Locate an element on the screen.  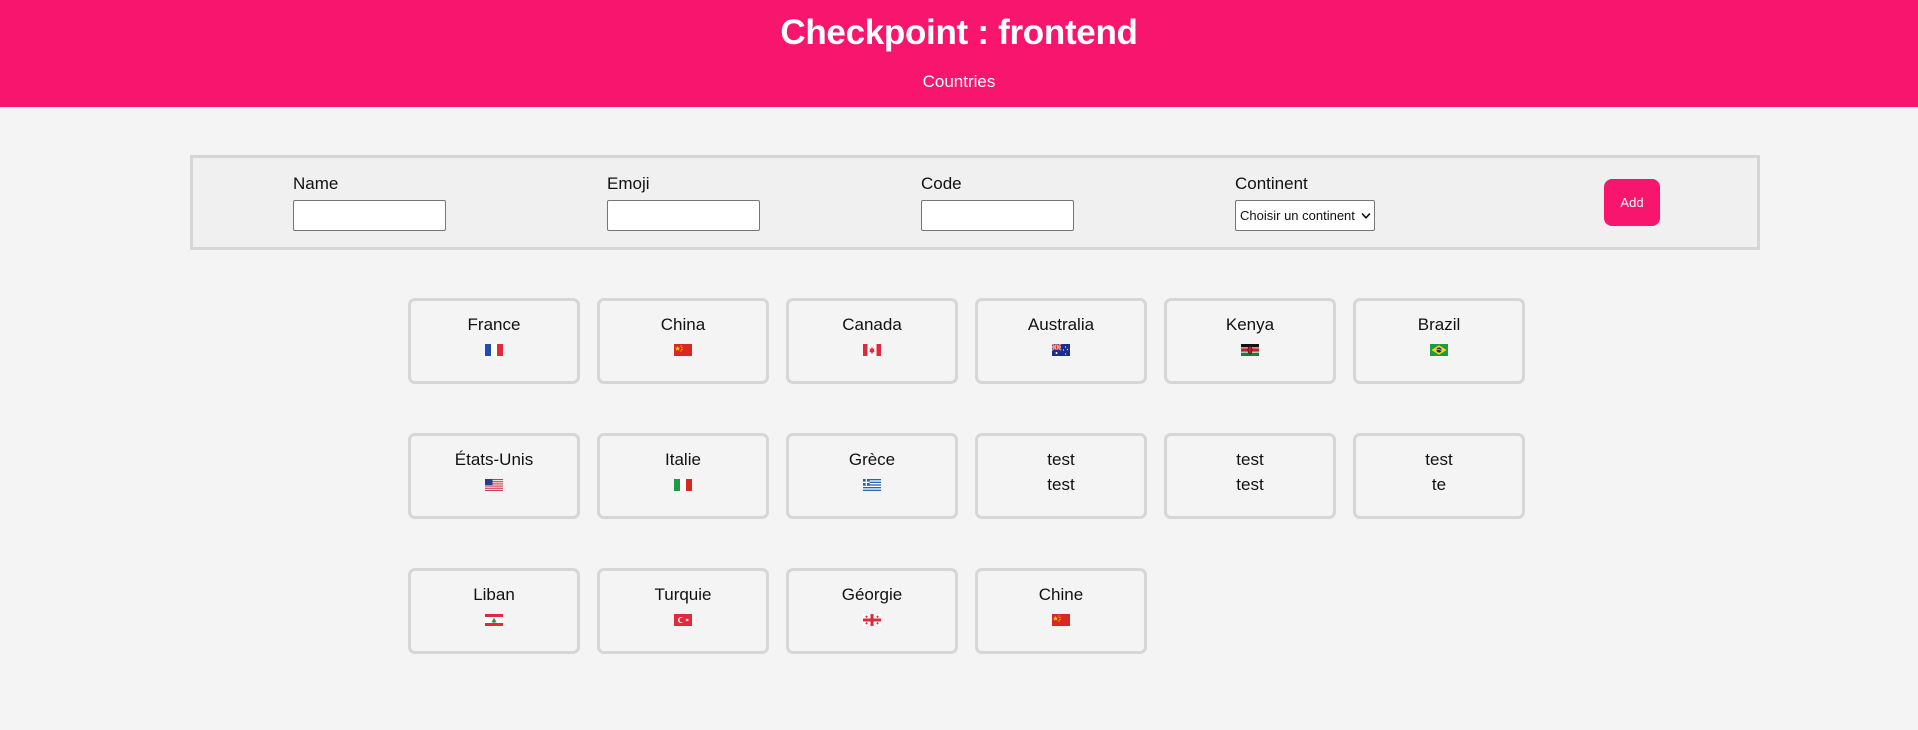
country-card: États-Unis is located at coordinates (494, 476).